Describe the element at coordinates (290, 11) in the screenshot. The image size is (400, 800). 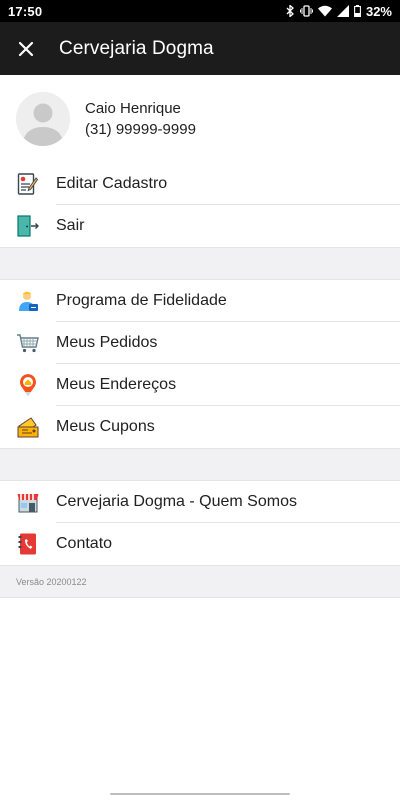
I see `bluetooth-icon` at that location.